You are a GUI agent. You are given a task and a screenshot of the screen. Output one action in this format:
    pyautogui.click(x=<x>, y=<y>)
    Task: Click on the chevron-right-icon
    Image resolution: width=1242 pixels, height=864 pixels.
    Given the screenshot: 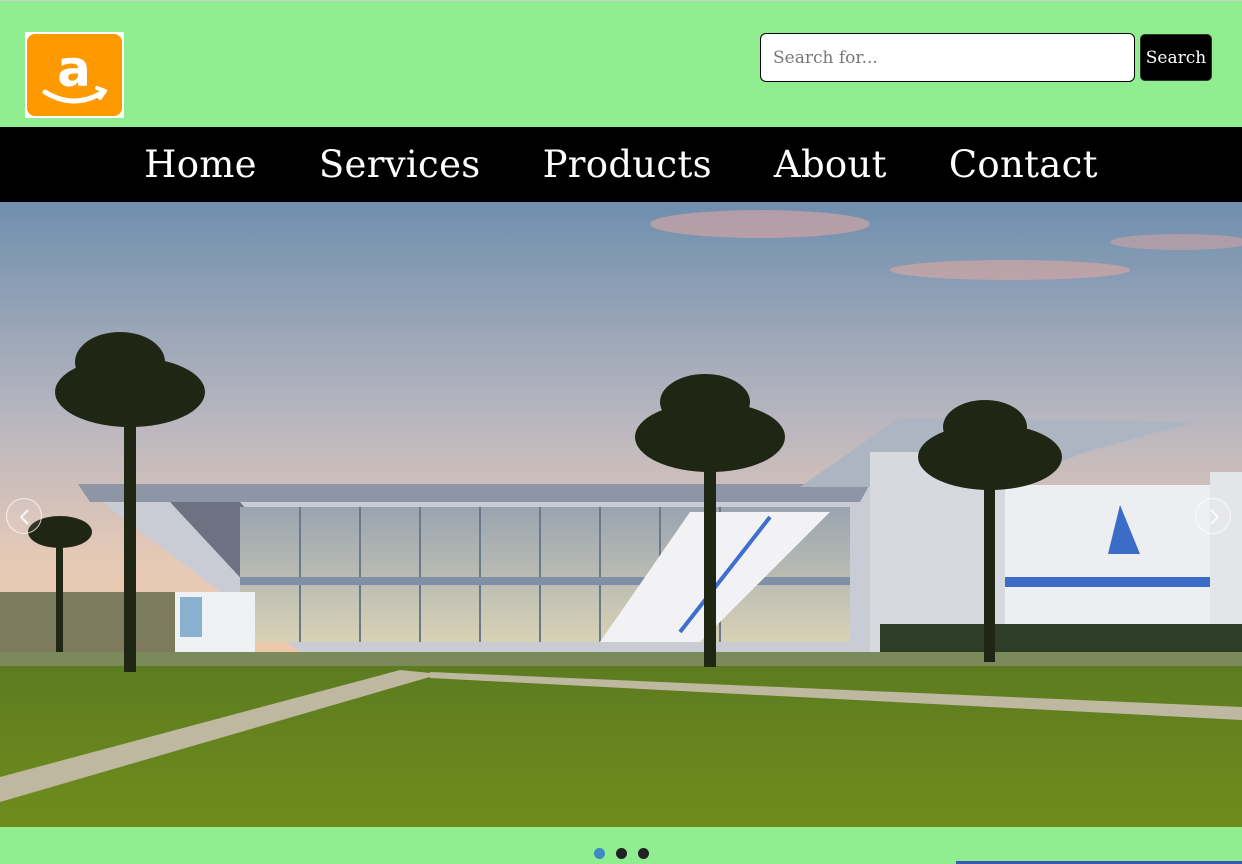 What is the action you would take?
    pyautogui.click(x=1215, y=517)
    